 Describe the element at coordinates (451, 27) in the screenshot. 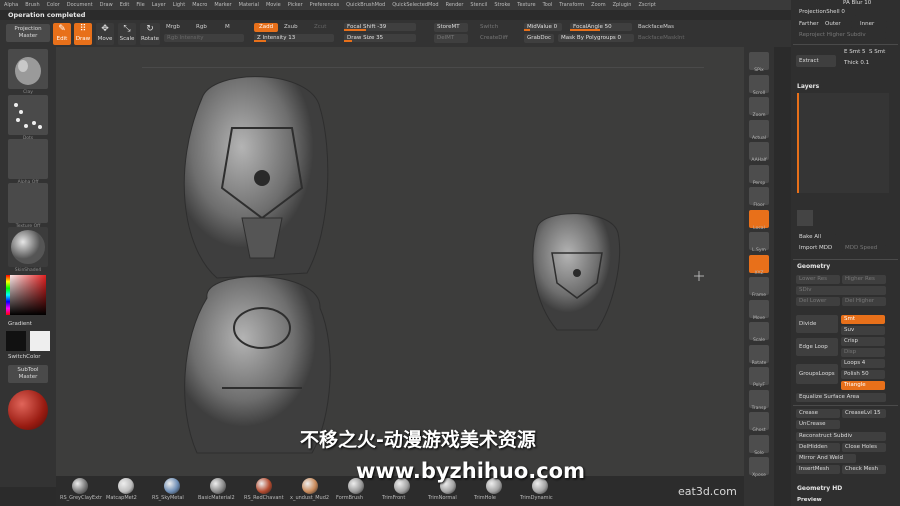

I see `storemt-button: StoreMT` at that location.